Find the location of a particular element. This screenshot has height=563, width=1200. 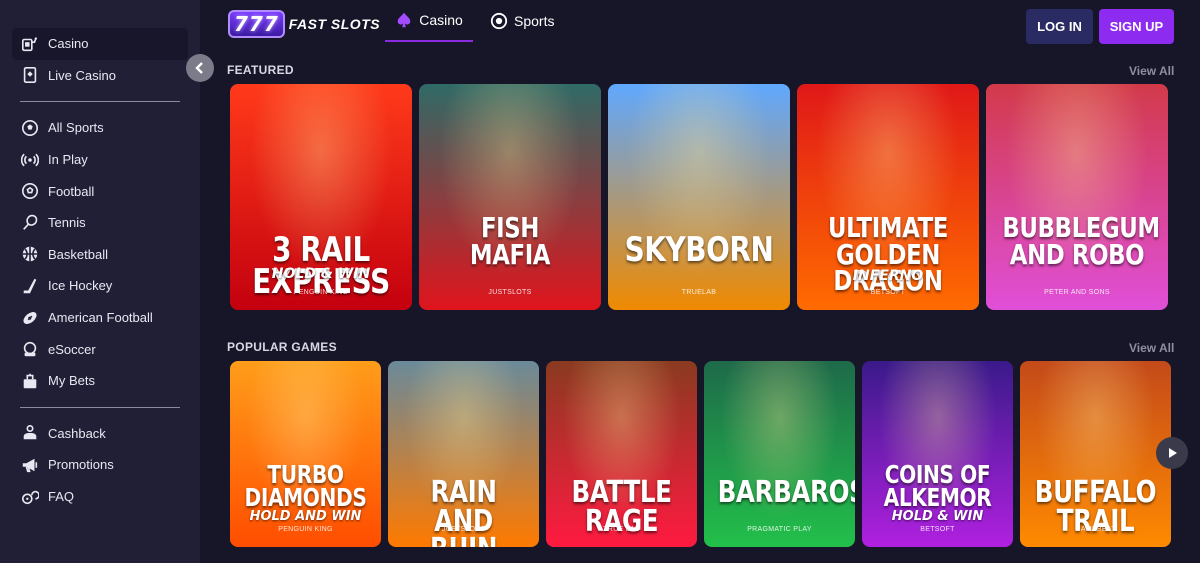

game-title-line: BARBAROSSA is located at coordinates (786, 492).